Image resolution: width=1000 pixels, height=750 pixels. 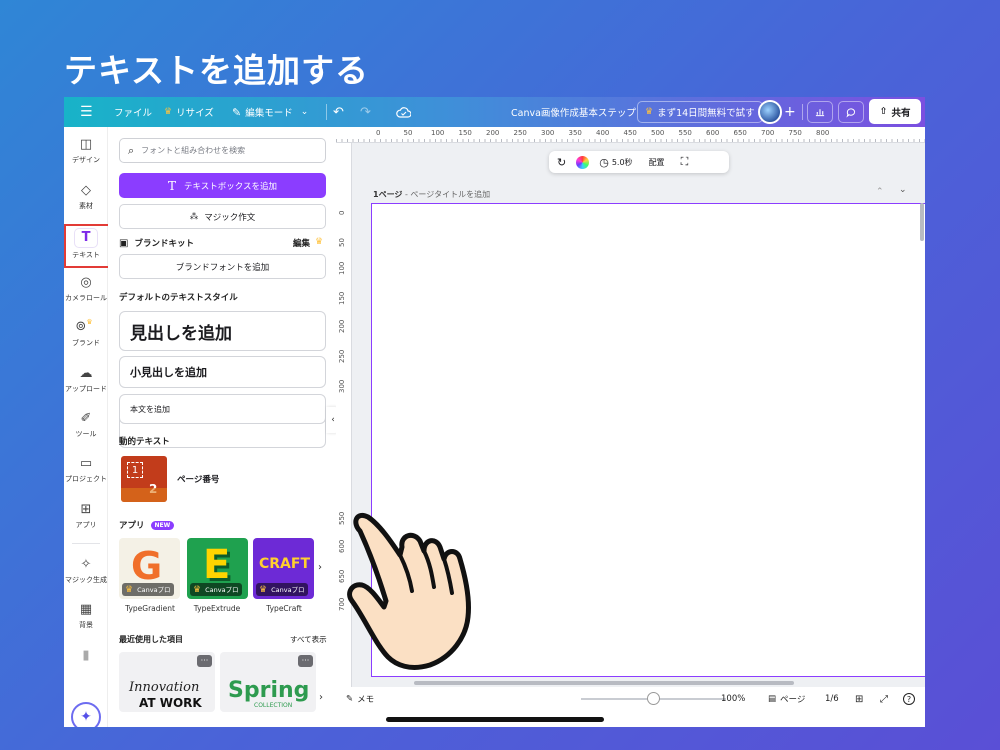 What do you see at coordinates (658, 133) in the screenshot?
I see `ruler-tick-label: 500` at bounding box center [658, 133].